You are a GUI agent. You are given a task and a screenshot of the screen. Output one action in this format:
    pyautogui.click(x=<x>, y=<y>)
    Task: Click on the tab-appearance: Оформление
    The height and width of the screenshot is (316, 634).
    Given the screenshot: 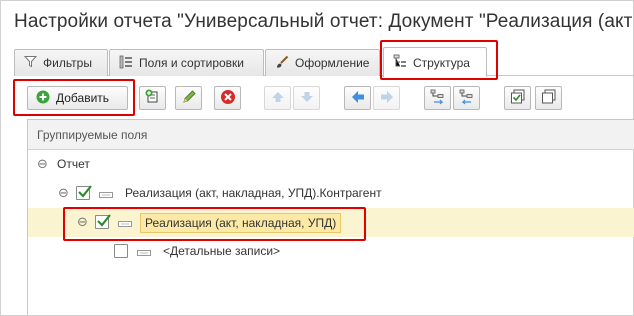 What is the action you would take?
    pyautogui.click(x=322, y=62)
    